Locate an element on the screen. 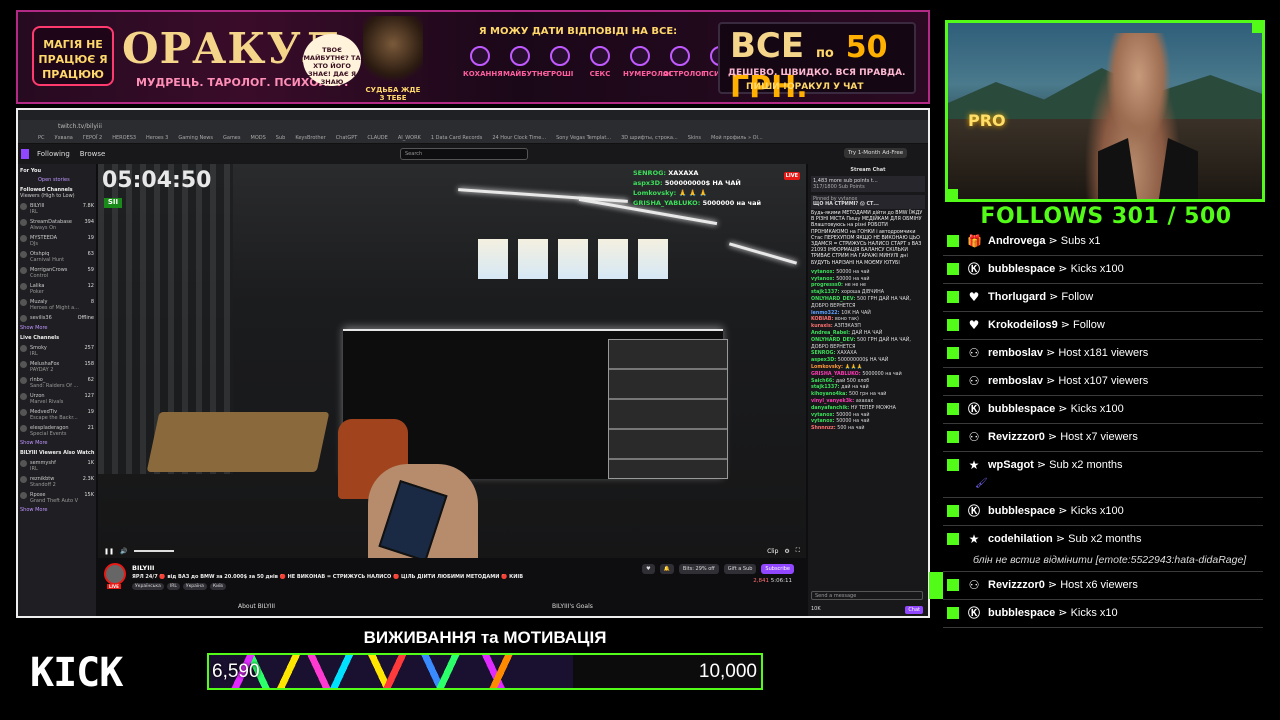 Image resolution: width=1280 pixels, height=720 pixels. bookmark-item: ГЕРОЇ 2 is located at coordinates (92, 138).